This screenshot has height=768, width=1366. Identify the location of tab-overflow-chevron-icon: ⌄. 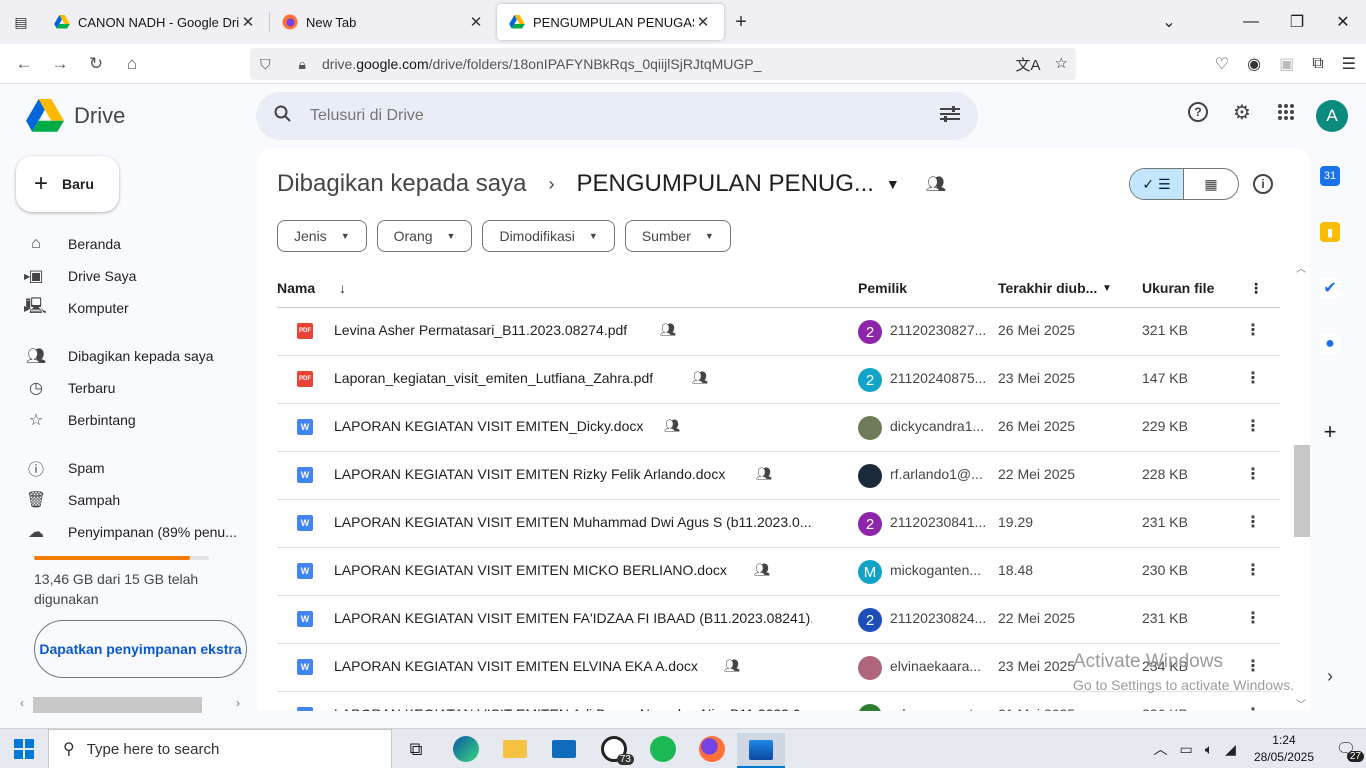
(1169, 22).